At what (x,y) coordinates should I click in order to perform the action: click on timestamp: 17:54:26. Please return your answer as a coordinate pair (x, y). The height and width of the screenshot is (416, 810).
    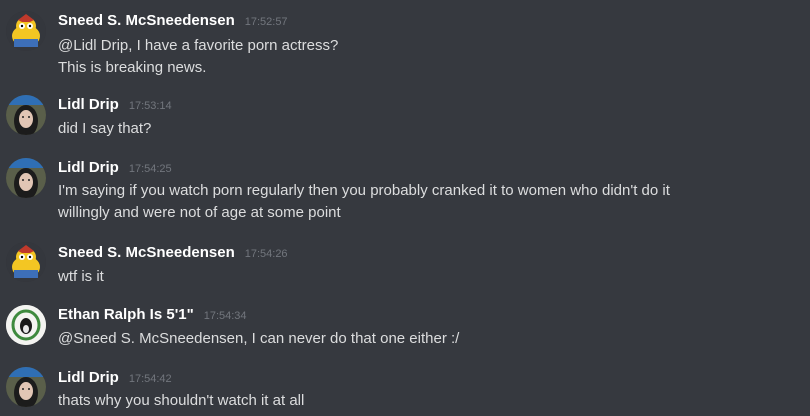
    Looking at the image, I should click on (266, 254).